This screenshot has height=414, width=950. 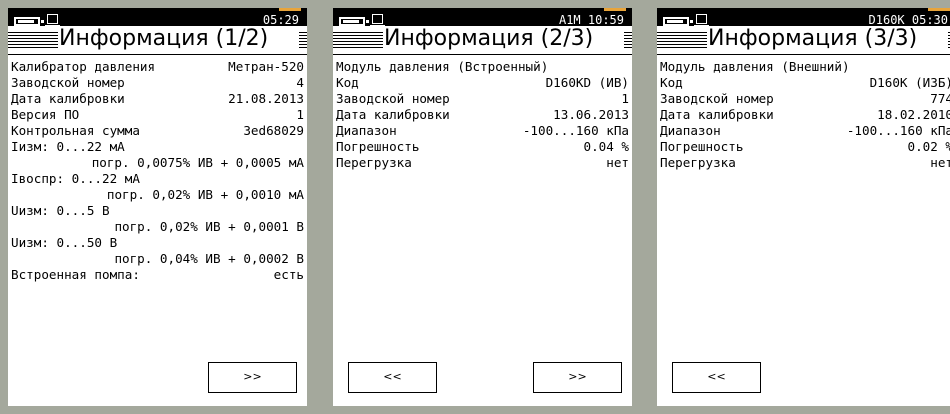 I want to click on info-value: 0.04 %, so click(x=606, y=146).